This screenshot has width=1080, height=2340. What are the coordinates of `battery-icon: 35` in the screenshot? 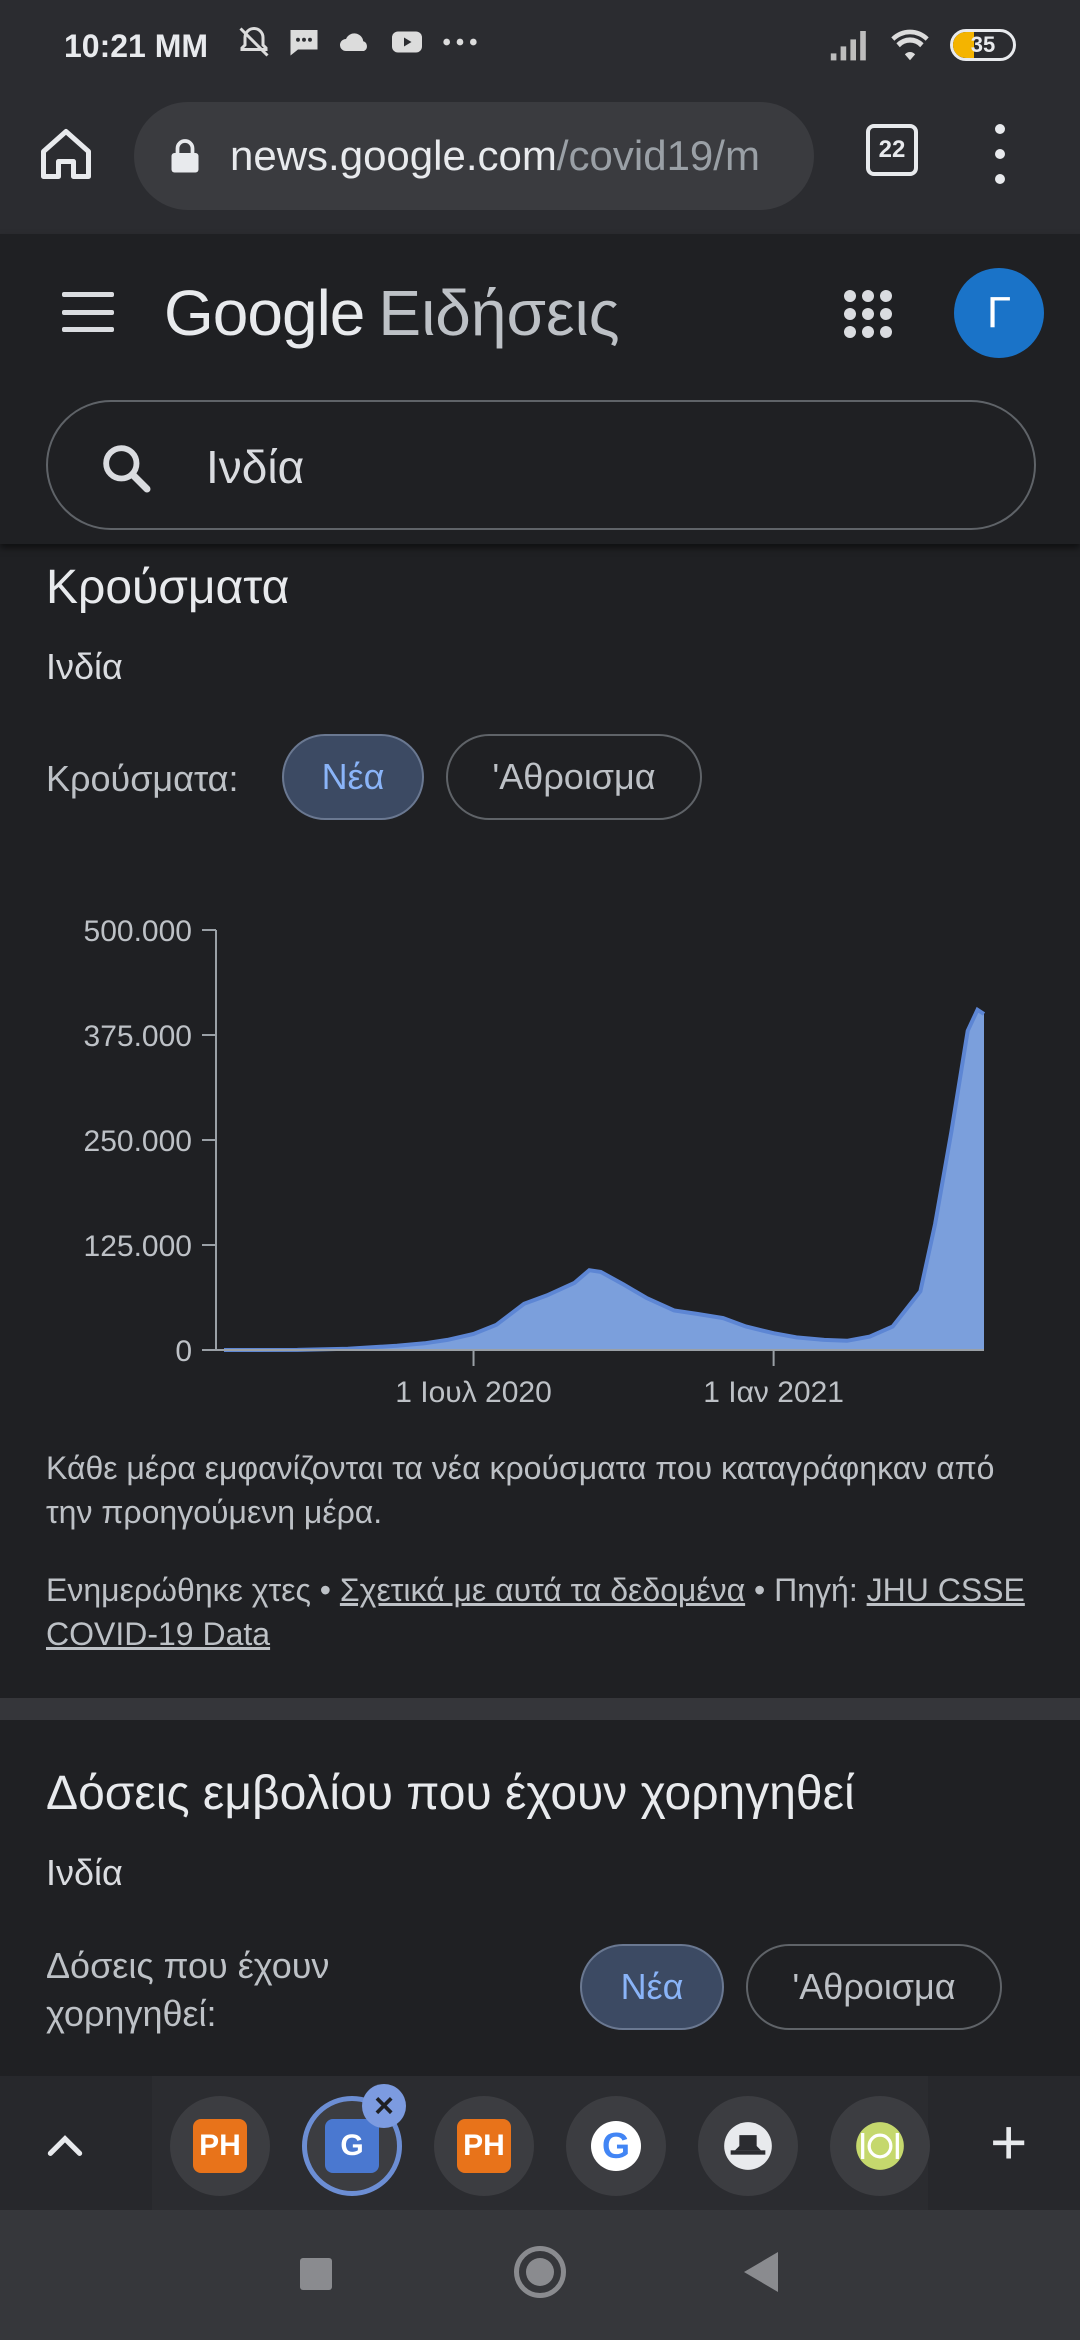 It's located at (983, 45).